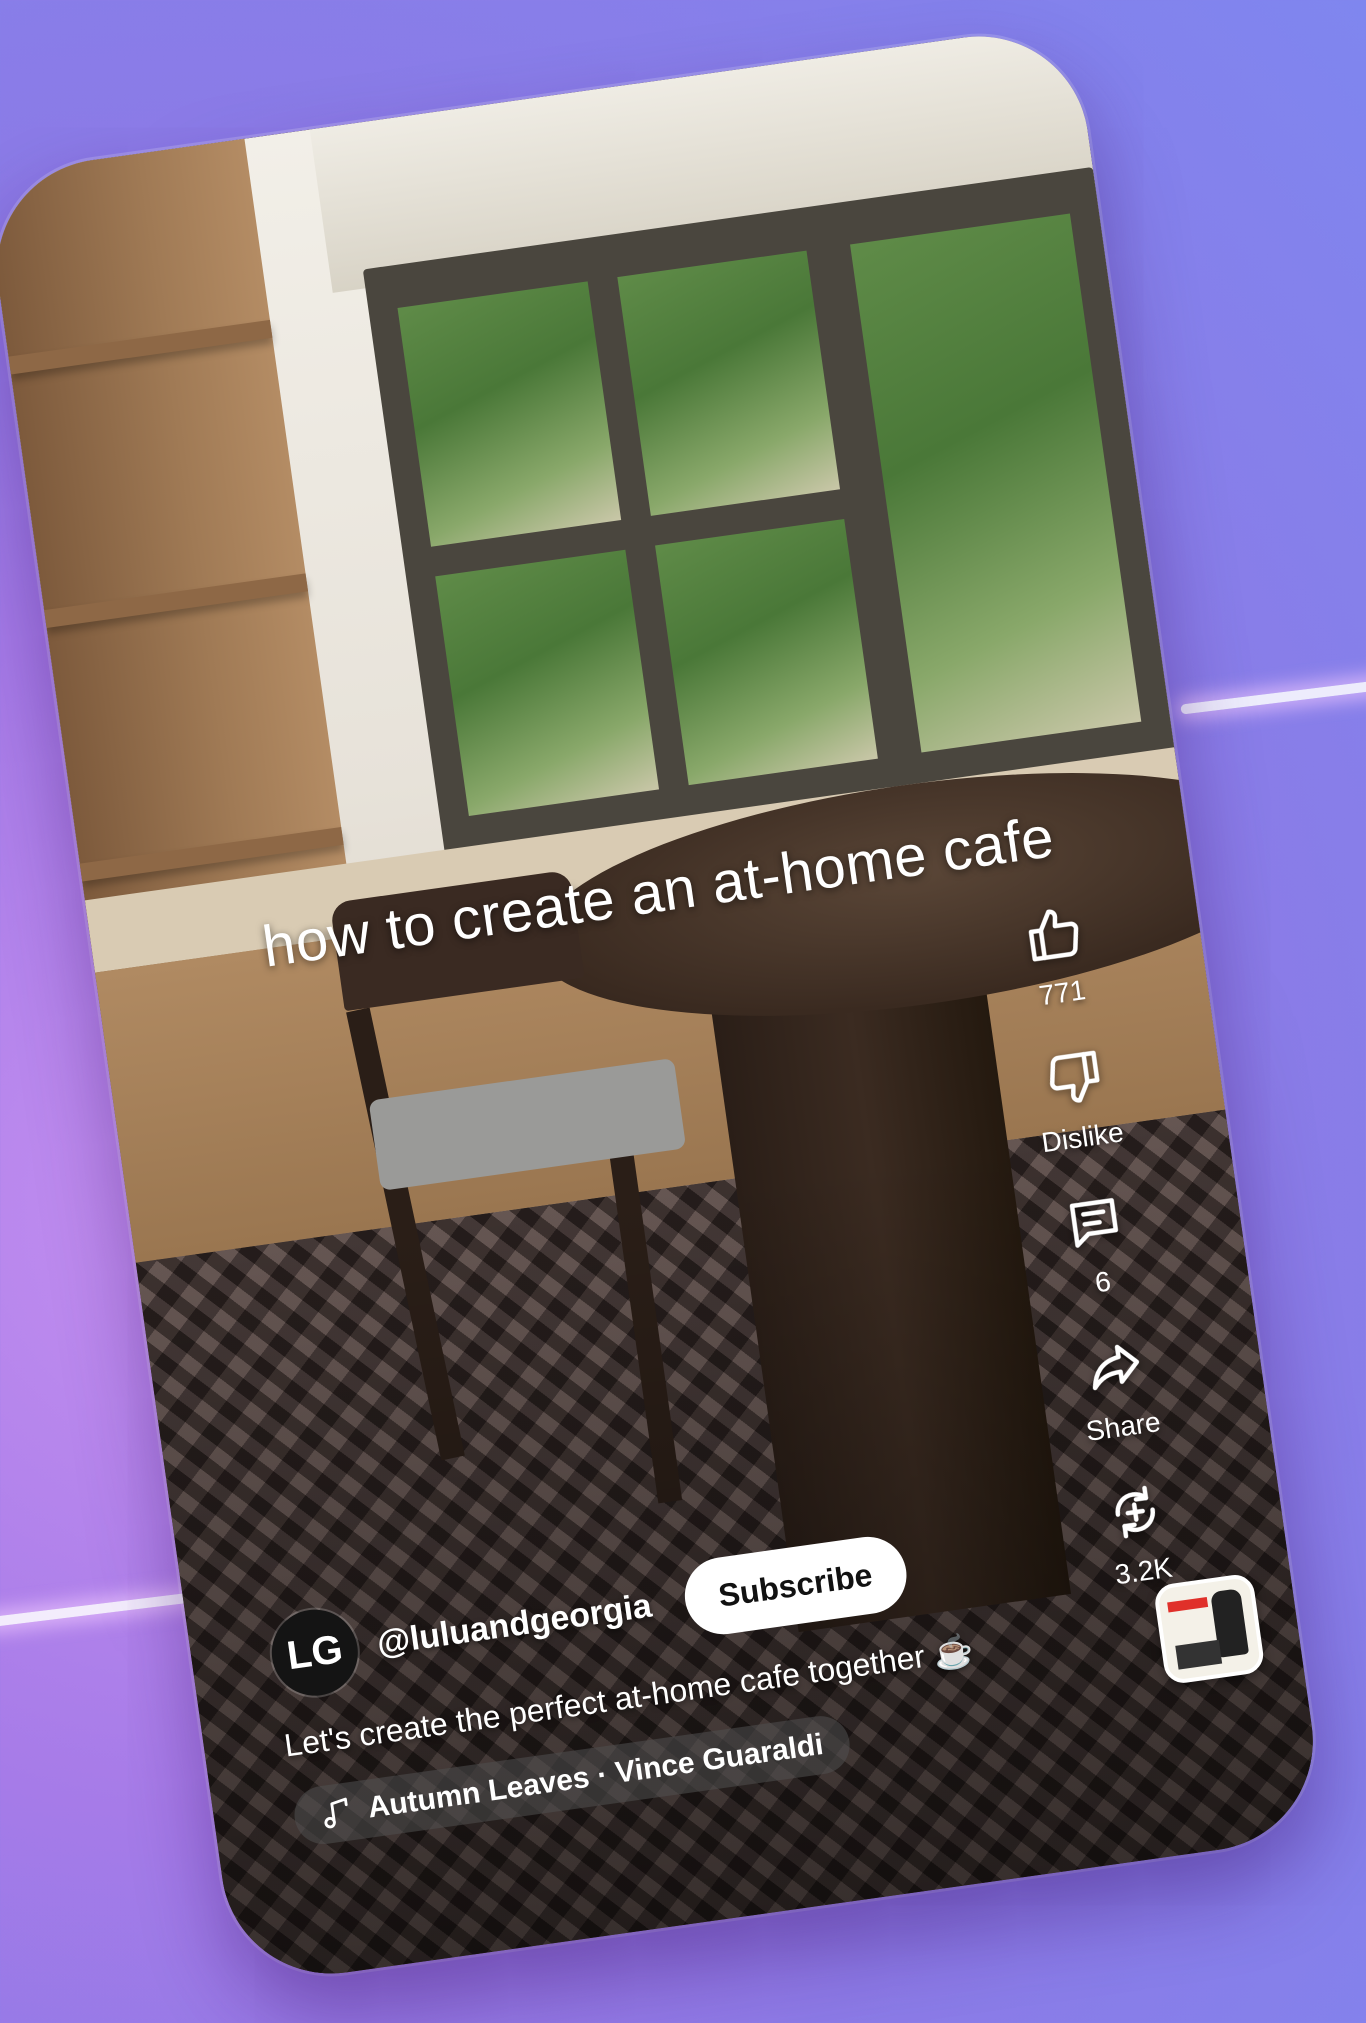 The image size is (1366, 2023). Describe the element at coordinates (1053, 935) in the screenshot. I see `thumbs-up-icon` at that location.